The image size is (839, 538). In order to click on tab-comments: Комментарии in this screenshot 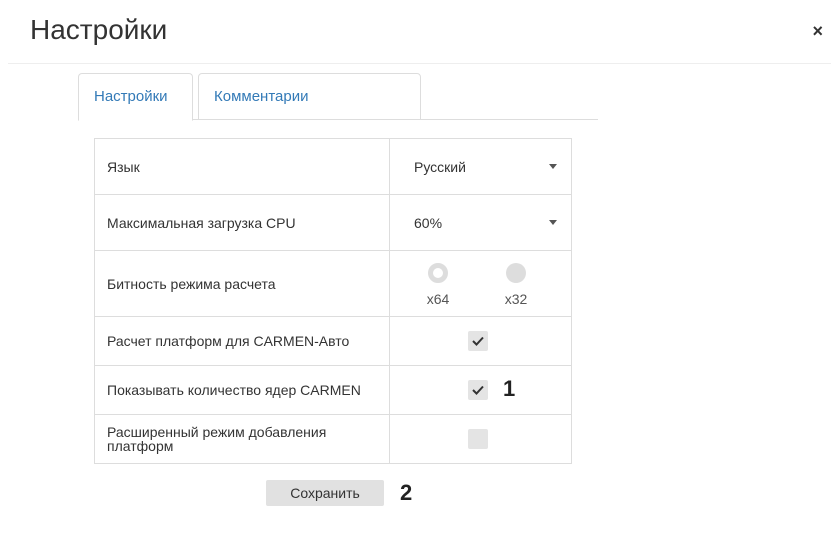, I will do `click(309, 96)`.